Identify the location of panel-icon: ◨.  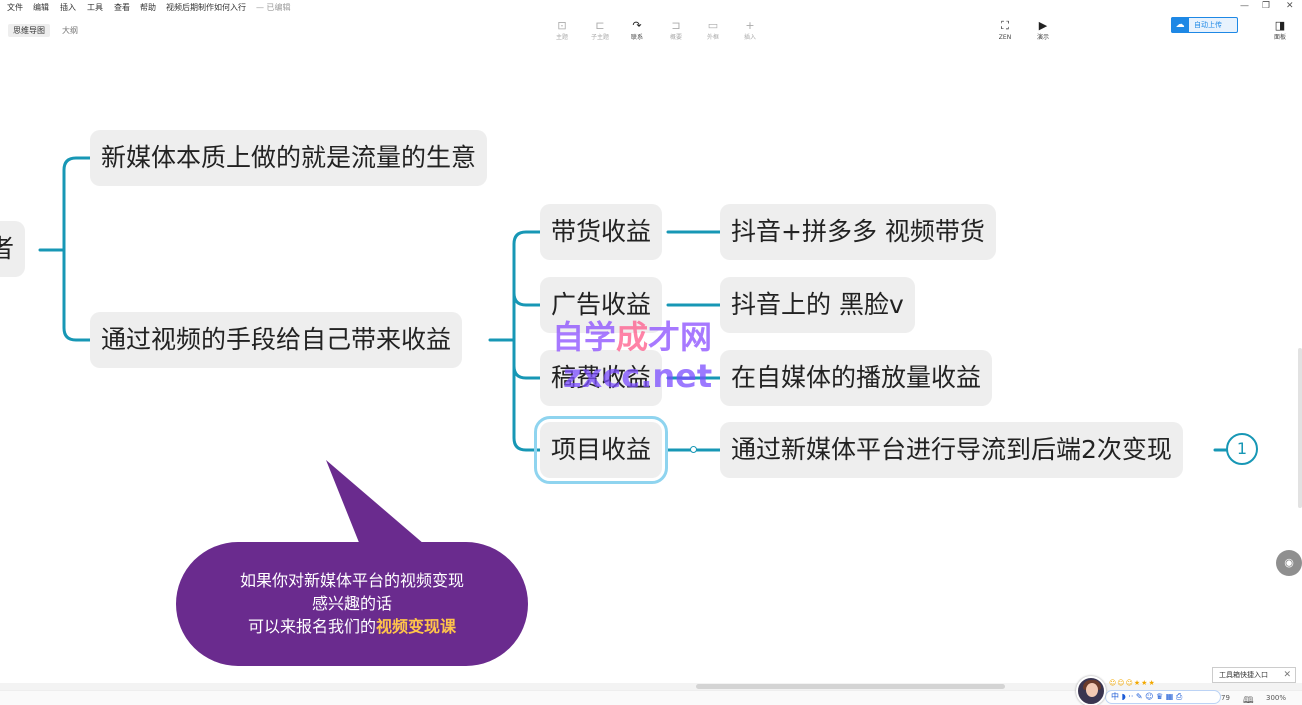
(1280, 25).